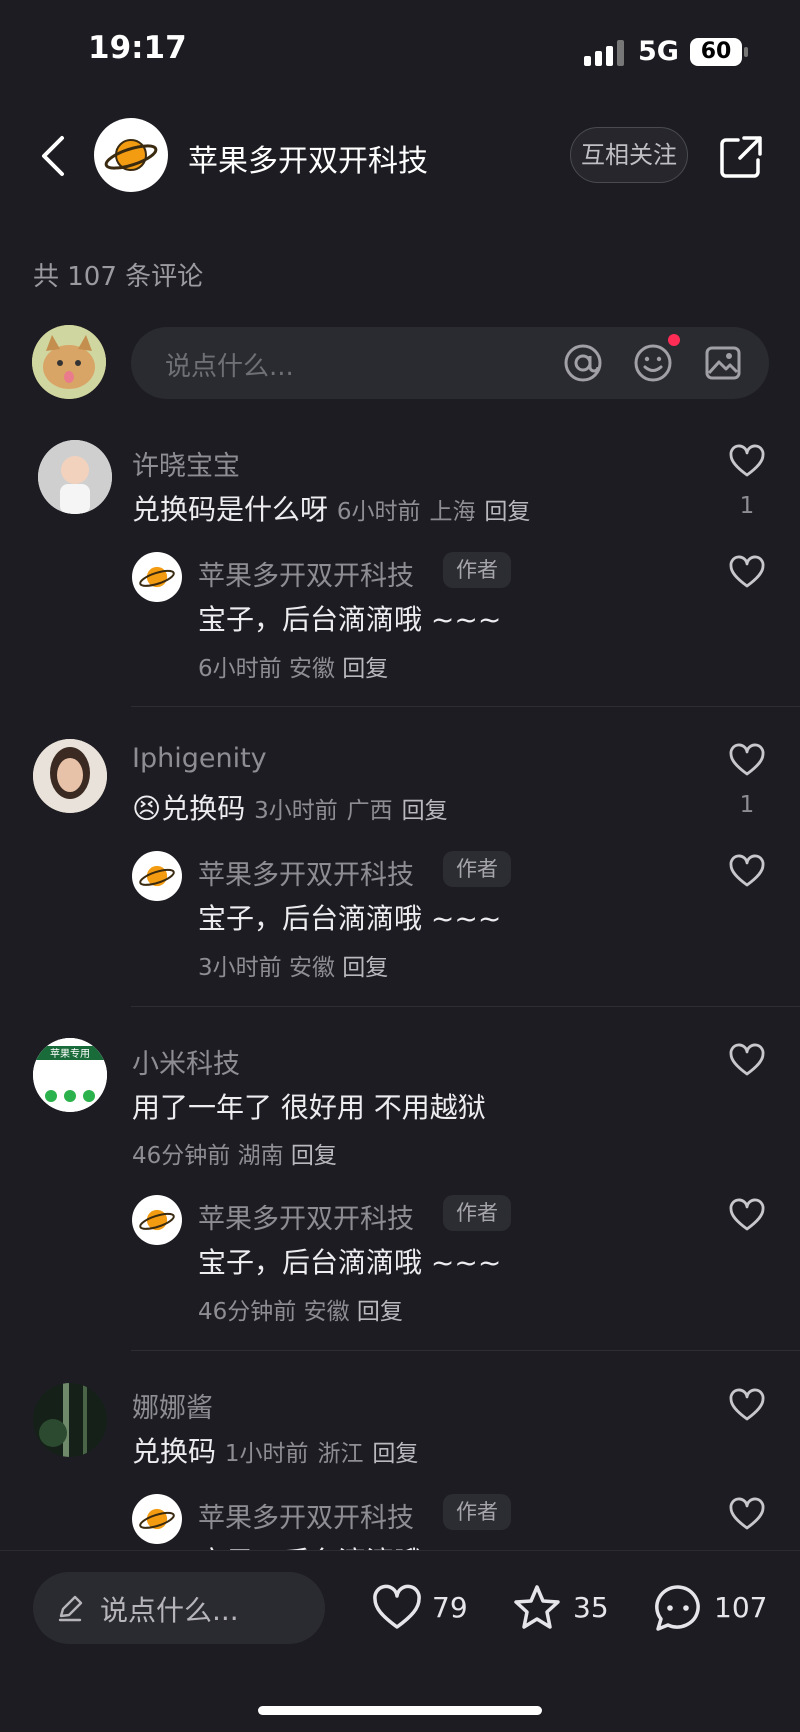 The height and width of the screenshot is (1732, 800). Describe the element at coordinates (658, 51) in the screenshot. I see `network-type: 5G` at that location.